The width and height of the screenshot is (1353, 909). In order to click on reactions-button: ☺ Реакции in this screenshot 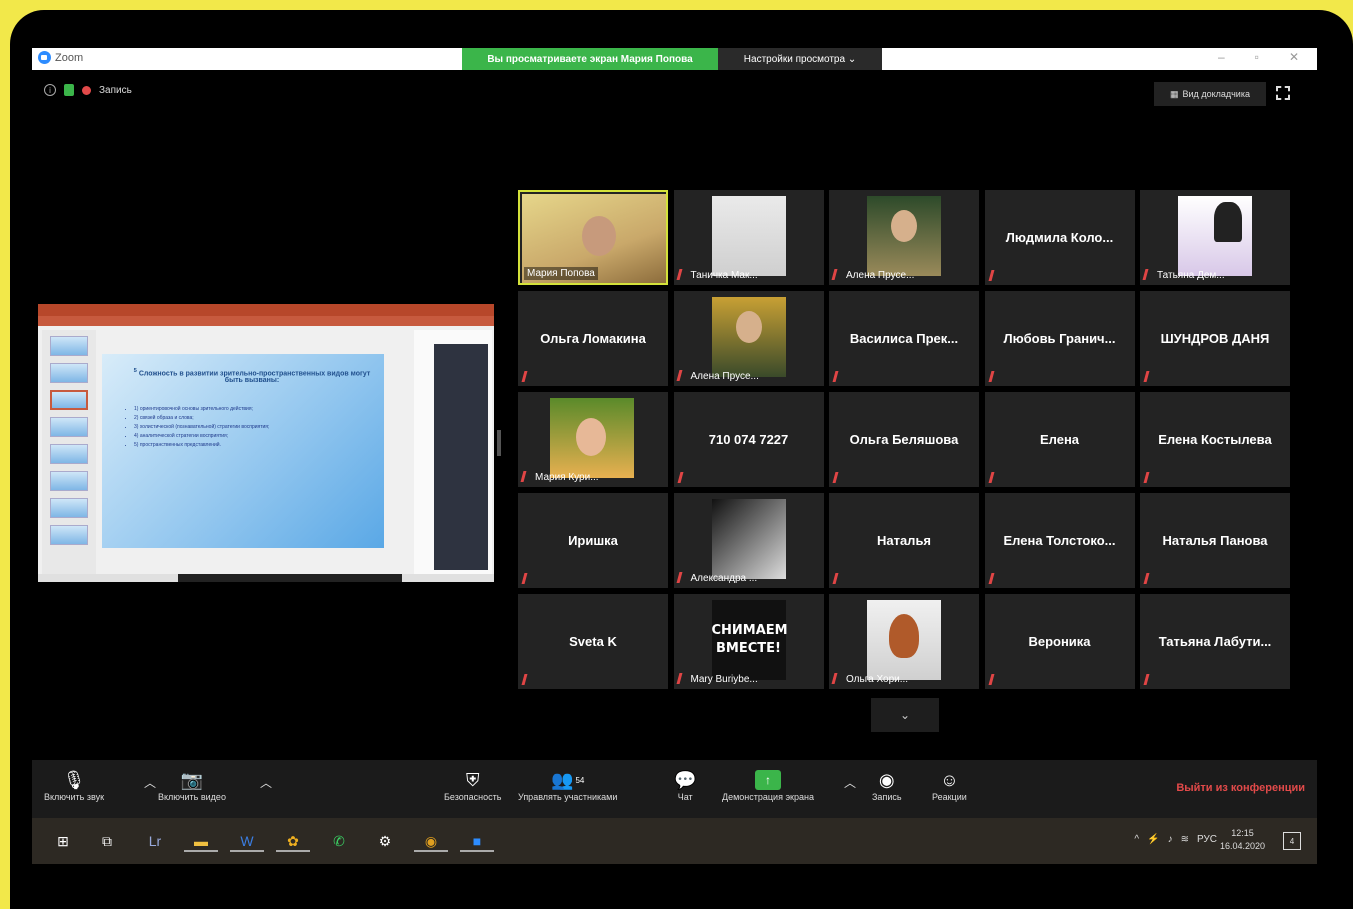, I will do `click(949, 785)`.